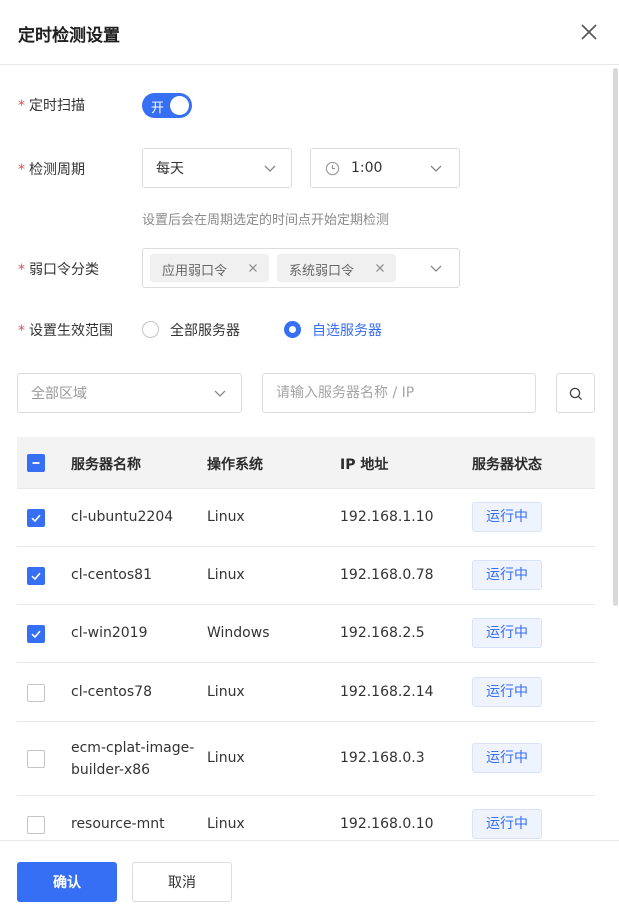  Describe the element at coordinates (122, 517) in the screenshot. I see `server-name: cl-ubuntu2204` at that location.